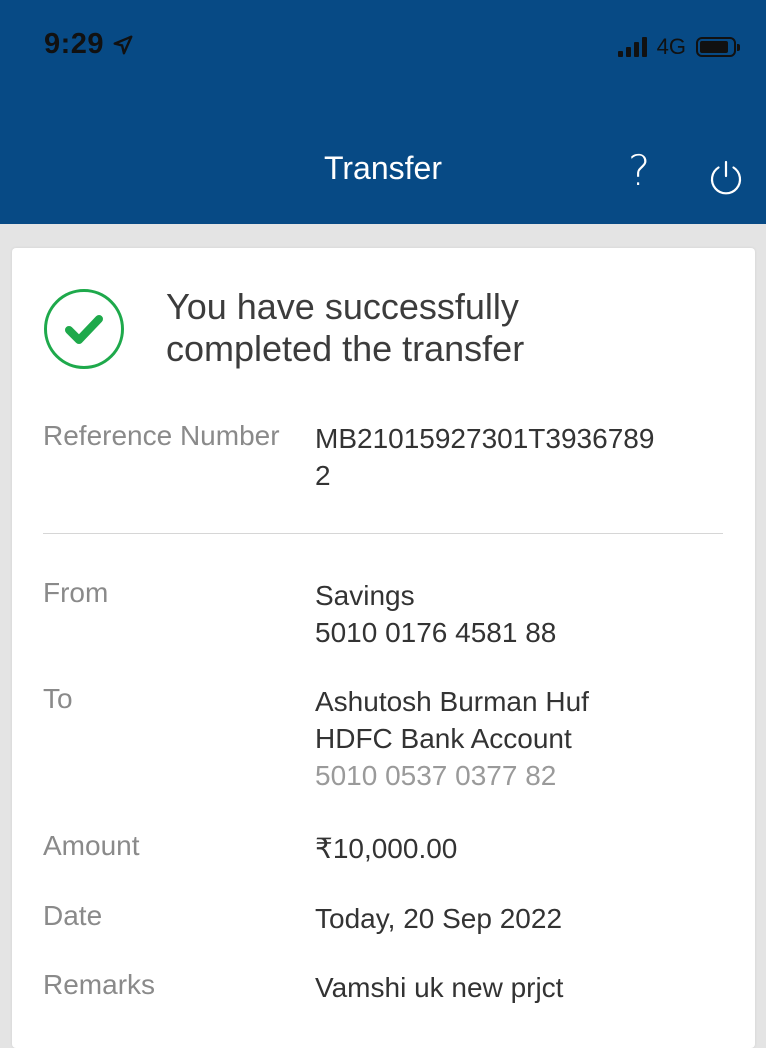 The height and width of the screenshot is (1048, 766). What do you see at coordinates (73, 915) in the screenshot?
I see `date-label: Date` at bounding box center [73, 915].